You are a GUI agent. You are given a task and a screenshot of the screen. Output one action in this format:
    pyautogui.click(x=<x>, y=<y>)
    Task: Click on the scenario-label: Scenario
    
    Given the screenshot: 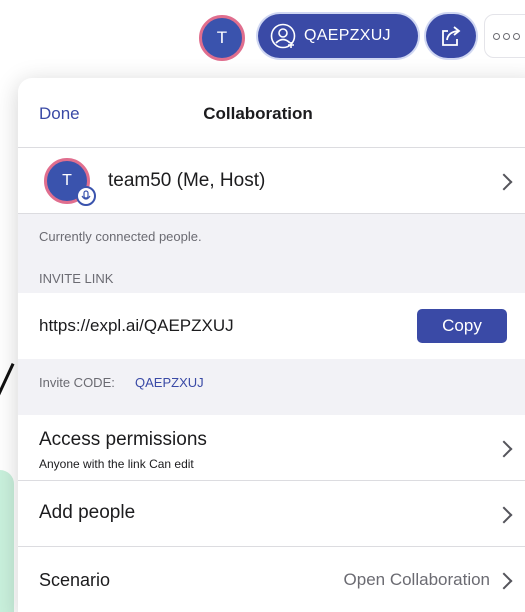 What is the action you would take?
    pyautogui.click(x=75, y=580)
    